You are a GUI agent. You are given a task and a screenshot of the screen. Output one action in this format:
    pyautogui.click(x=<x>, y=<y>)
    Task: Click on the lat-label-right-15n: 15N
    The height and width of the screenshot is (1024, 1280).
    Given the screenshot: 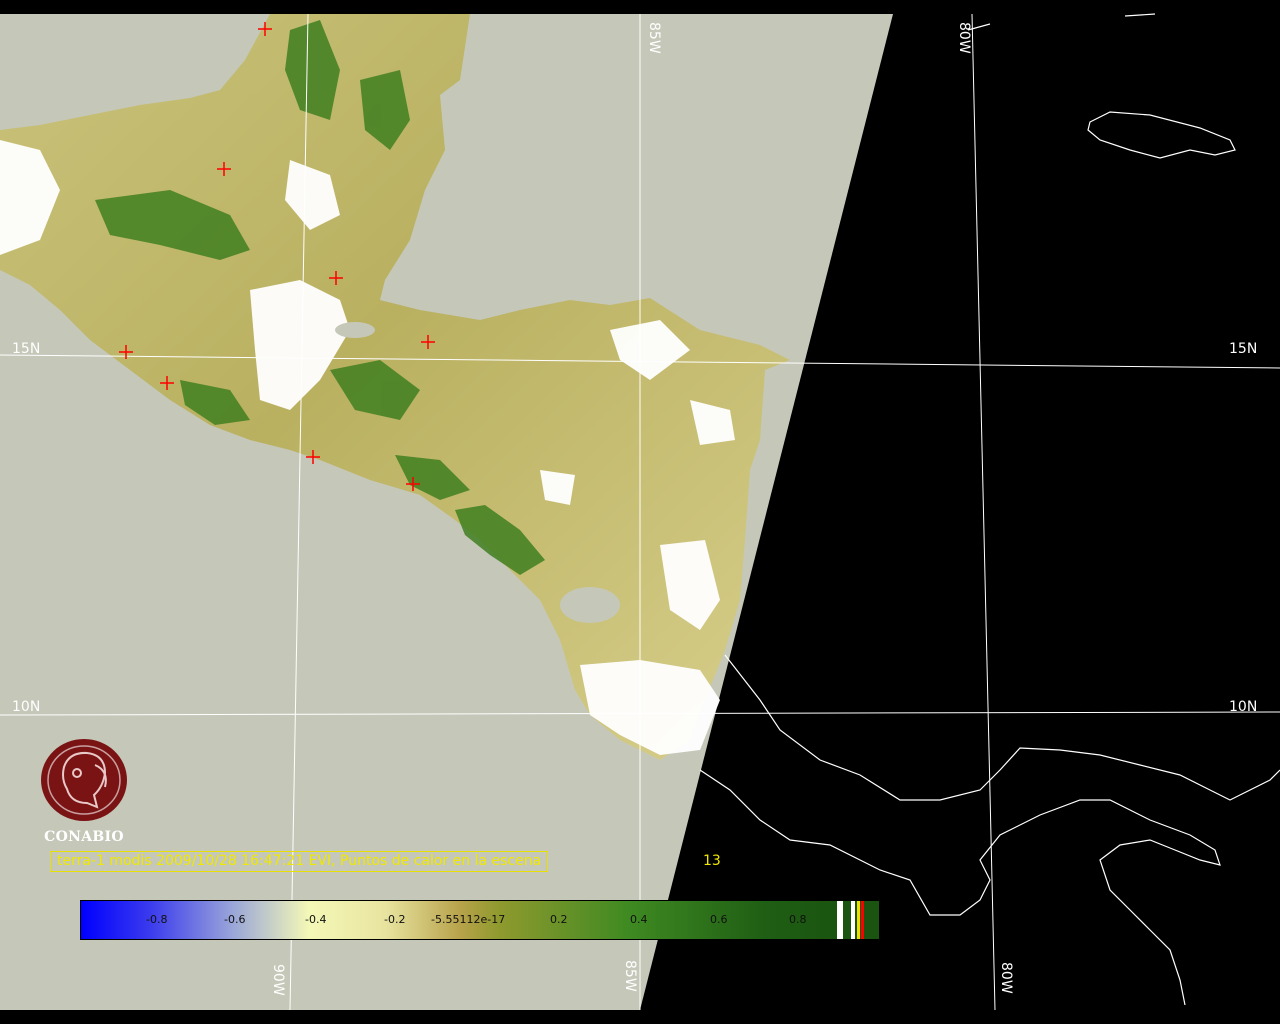 What is the action you would take?
    pyautogui.click(x=1243, y=349)
    